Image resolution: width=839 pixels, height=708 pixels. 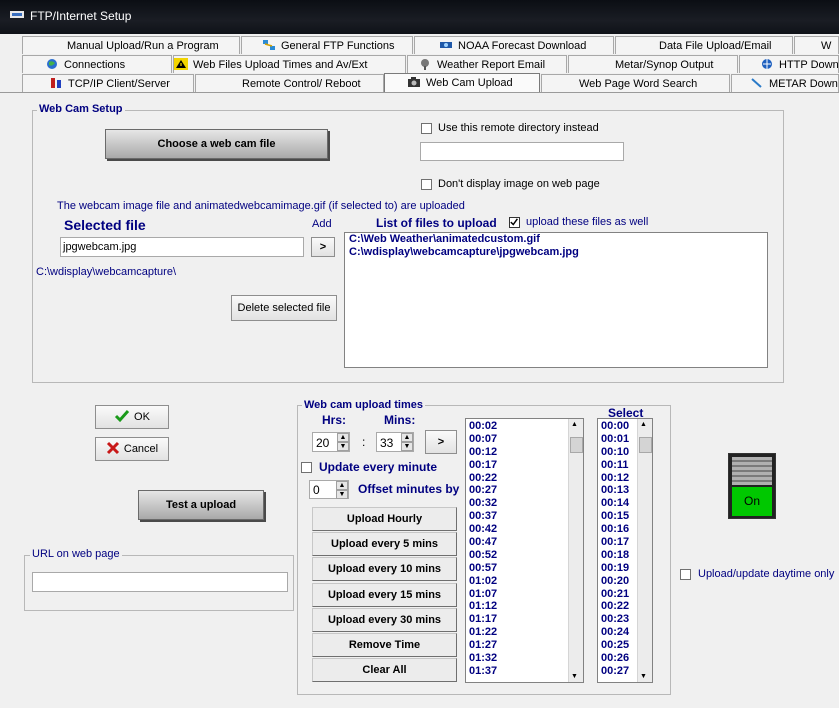 What do you see at coordinates (342, 494) in the screenshot?
I see `offset-down-arrow-icon: ▼` at bounding box center [342, 494].